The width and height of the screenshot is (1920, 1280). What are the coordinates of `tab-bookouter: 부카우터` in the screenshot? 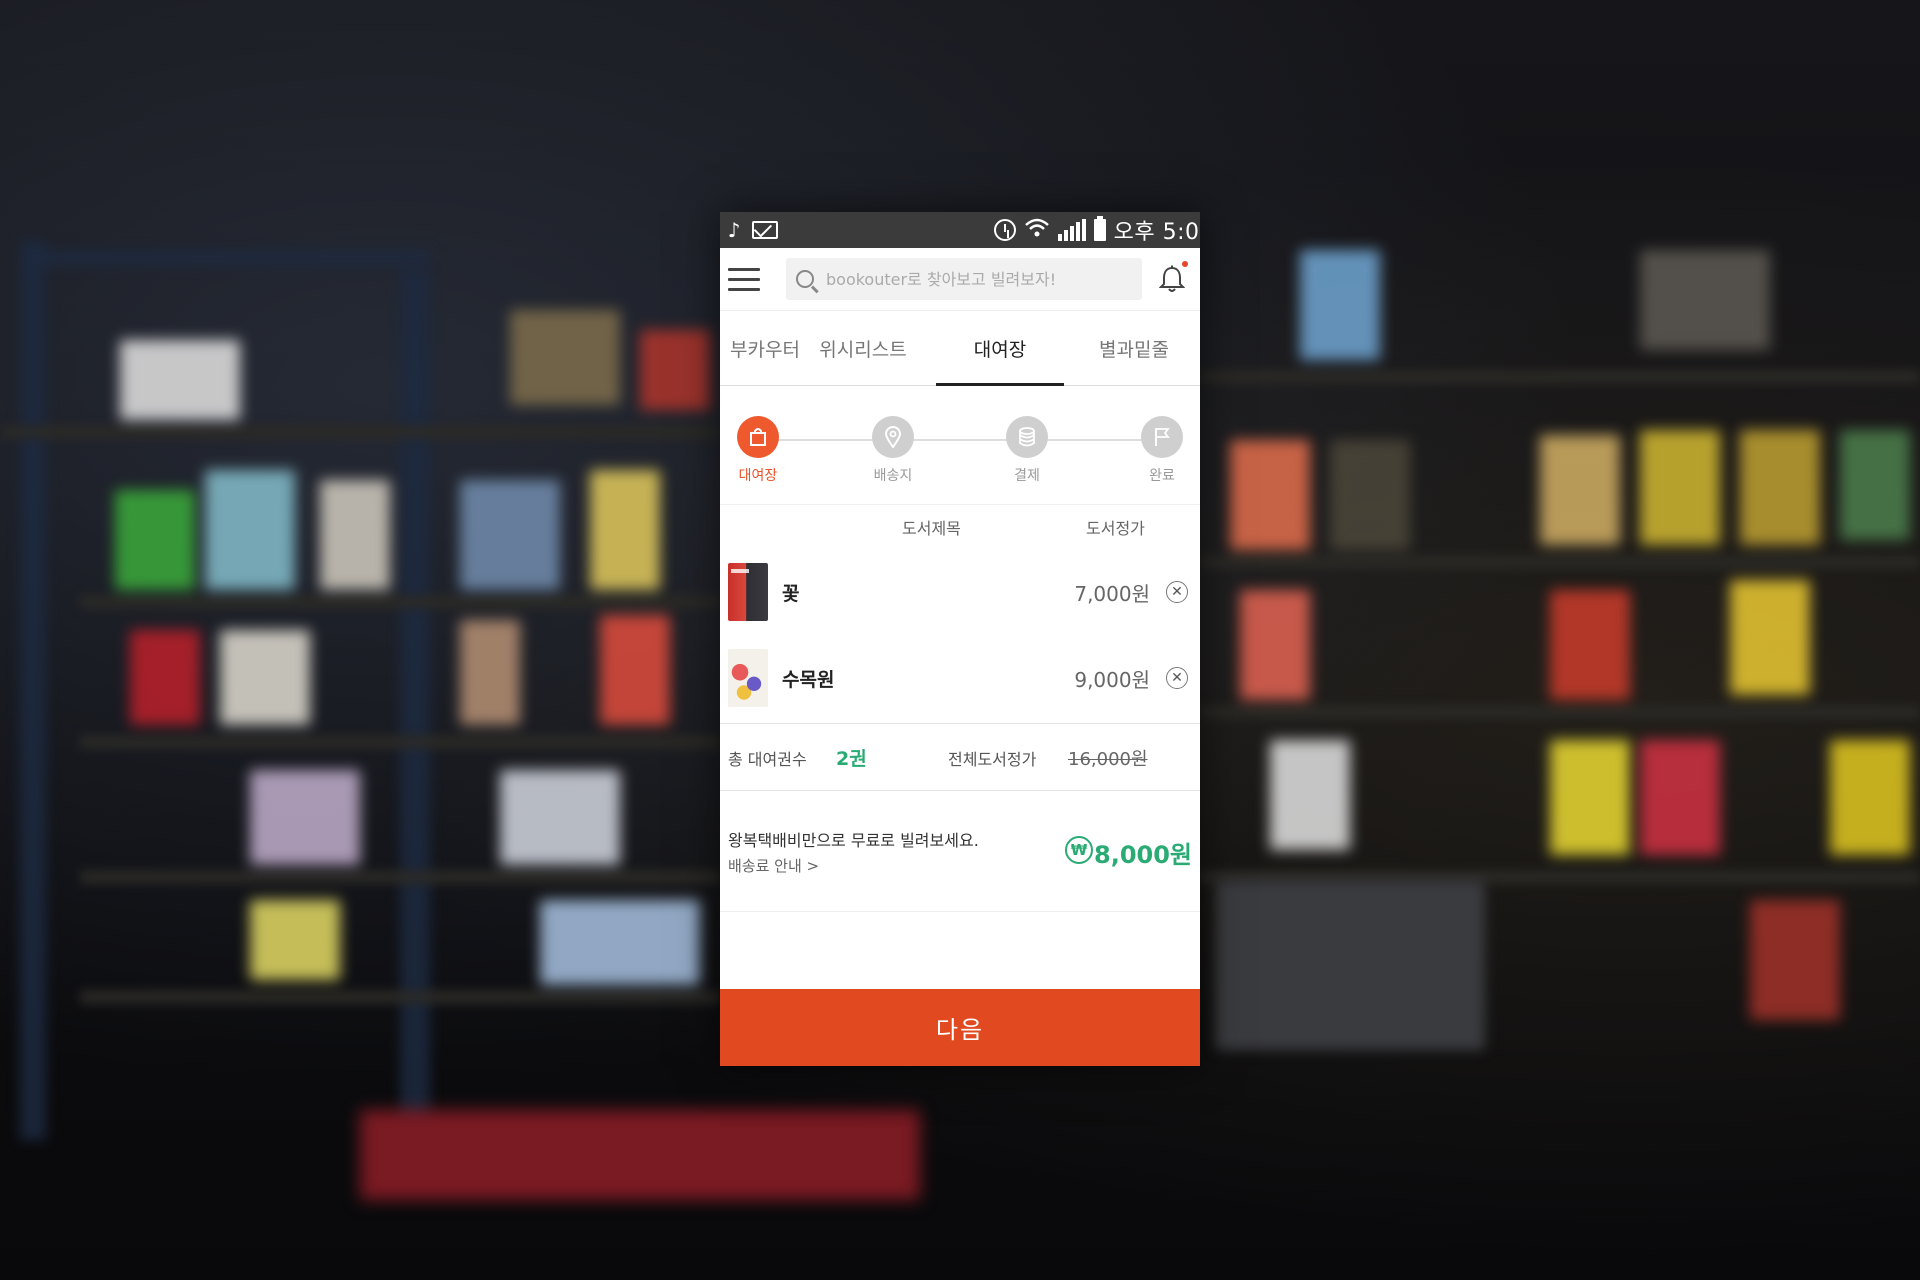 It's located at (765, 348).